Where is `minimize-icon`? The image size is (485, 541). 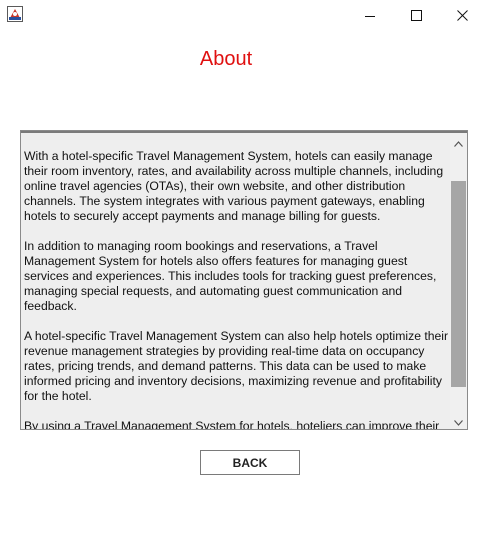
minimize-icon is located at coordinates (370, 15).